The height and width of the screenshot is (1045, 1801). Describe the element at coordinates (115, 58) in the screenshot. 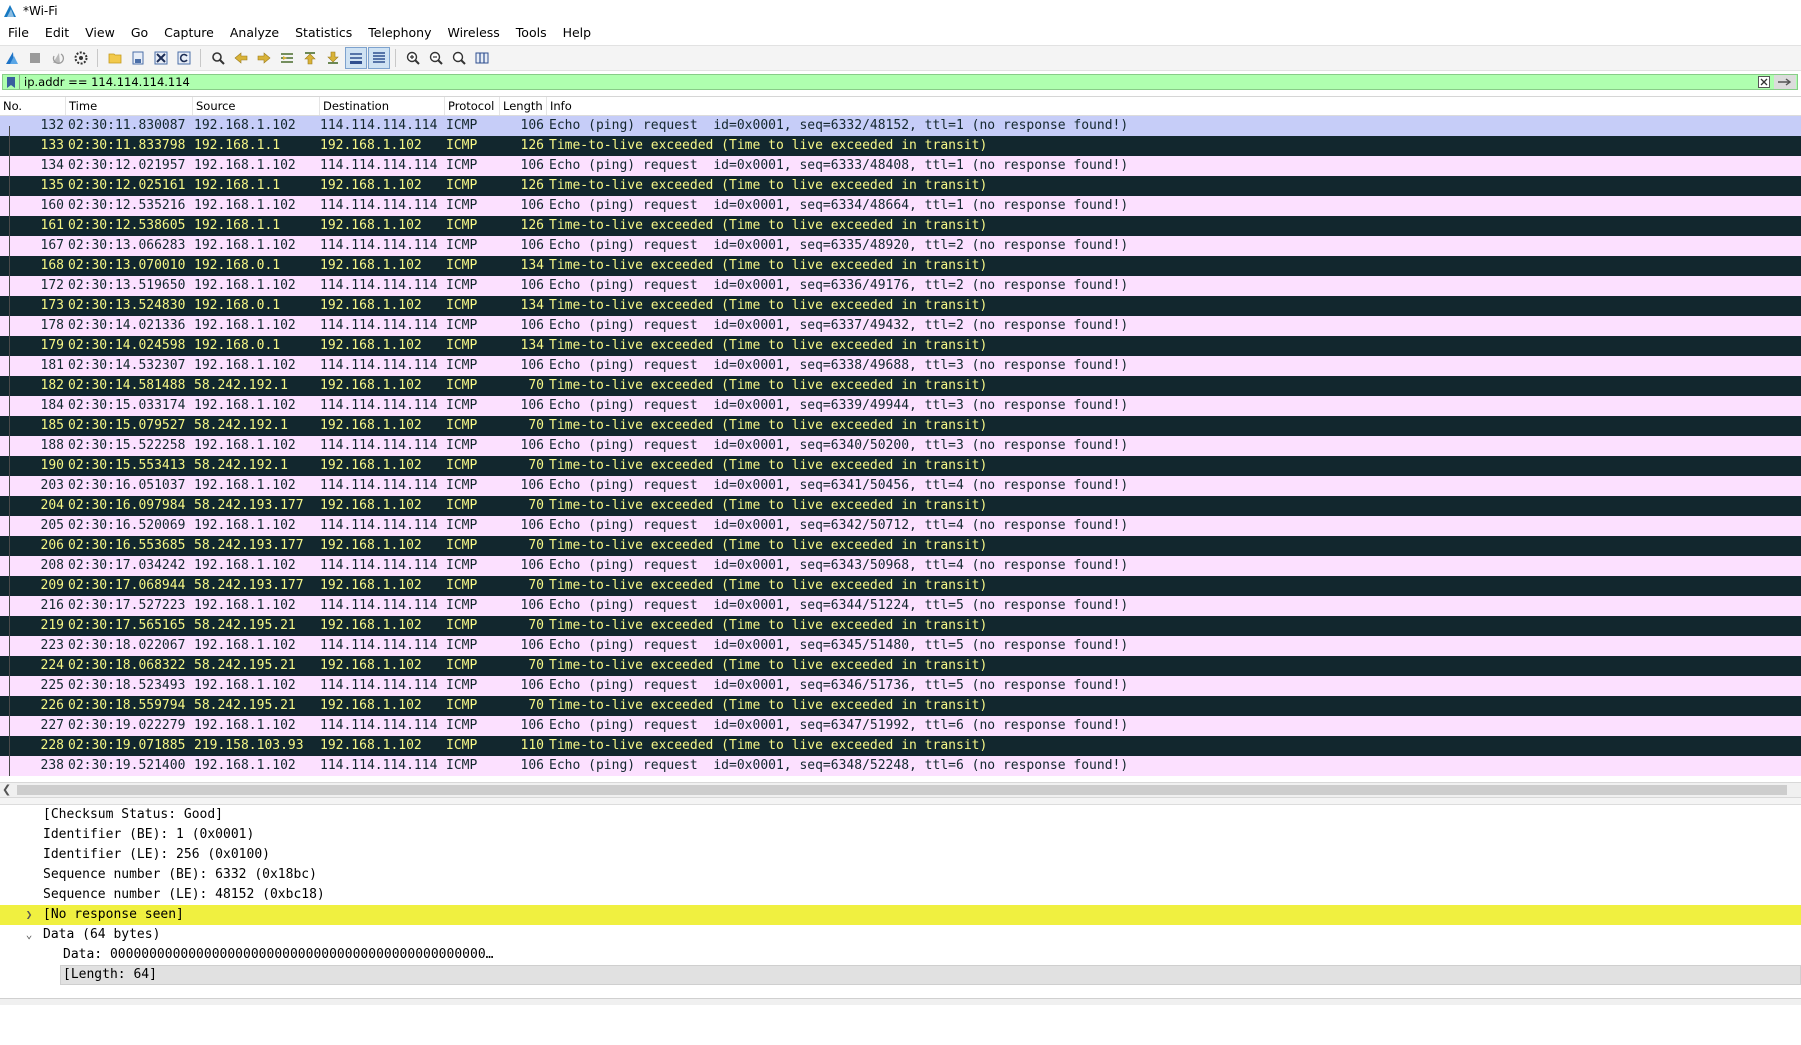

I see `open-file-button` at that location.